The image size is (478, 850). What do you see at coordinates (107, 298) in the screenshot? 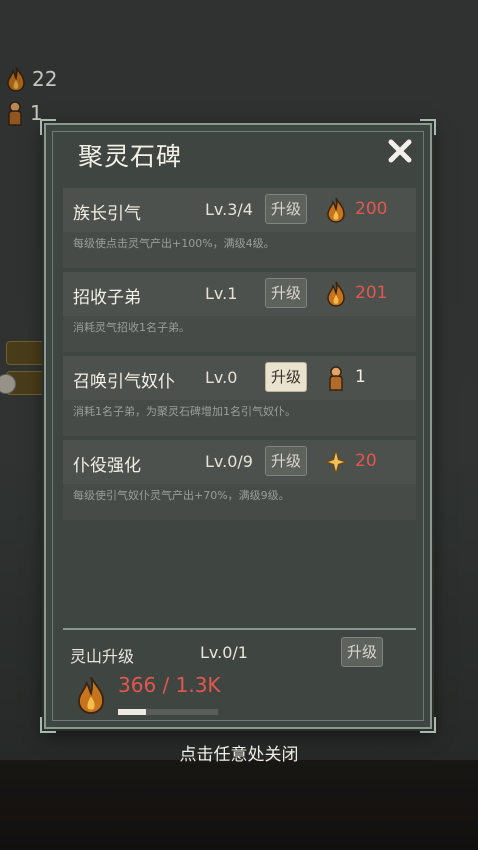
I see `upgrade-name: 招收子弟` at bounding box center [107, 298].